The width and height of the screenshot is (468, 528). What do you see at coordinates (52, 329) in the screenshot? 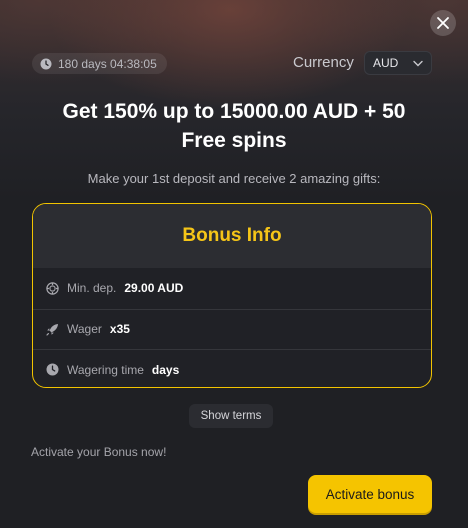
I see `rocket-icon` at bounding box center [52, 329].